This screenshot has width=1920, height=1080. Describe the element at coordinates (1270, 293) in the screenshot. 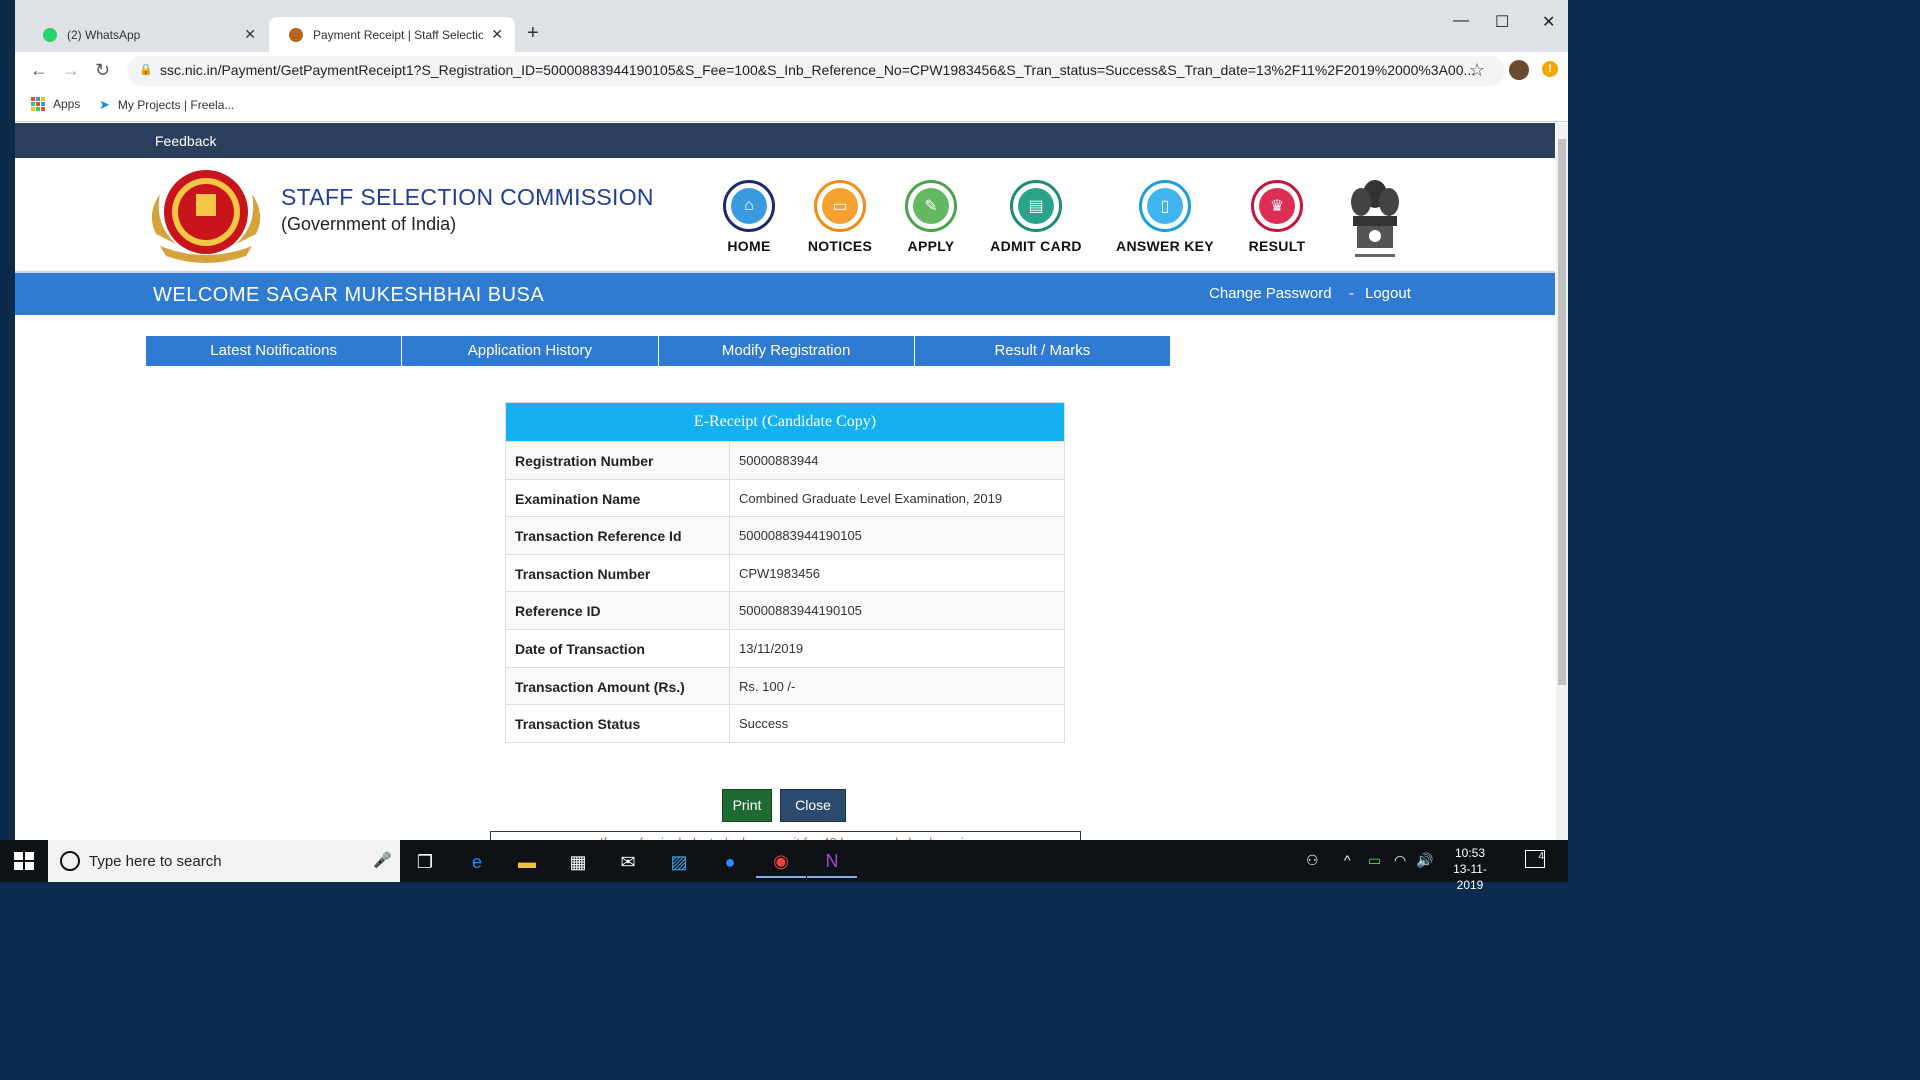

I see `change-password-link: Change Password` at that location.